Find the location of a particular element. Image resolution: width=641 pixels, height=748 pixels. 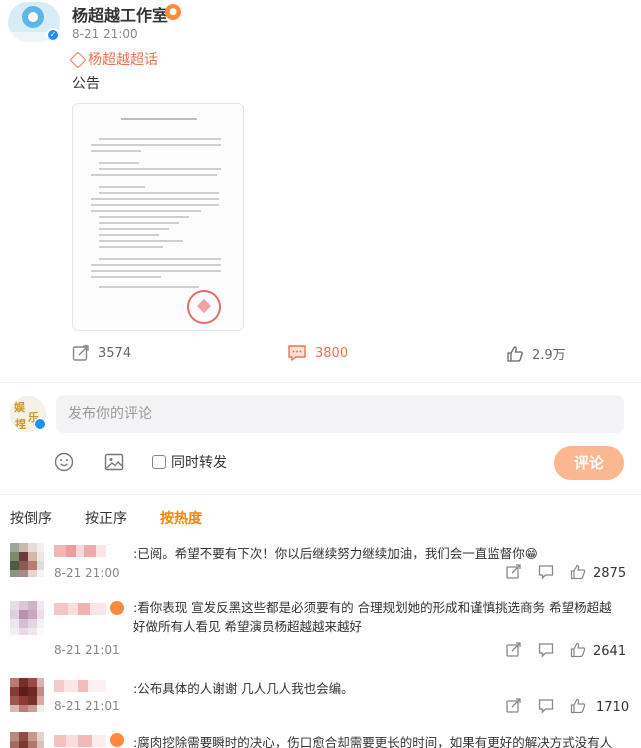

comment-text: :腐肉挖除需要瞬时的决心，伤口愈合却需要更长的时间，如果有更好的解决方式没有人 is located at coordinates (373, 741).